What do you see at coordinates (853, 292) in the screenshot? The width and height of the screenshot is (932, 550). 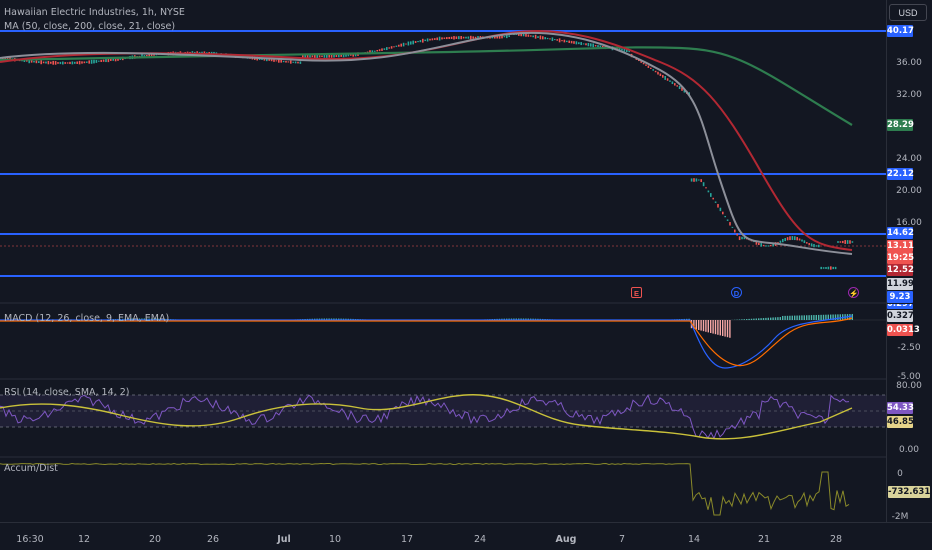 I see `split-event-icon: ⚡` at bounding box center [853, 292].